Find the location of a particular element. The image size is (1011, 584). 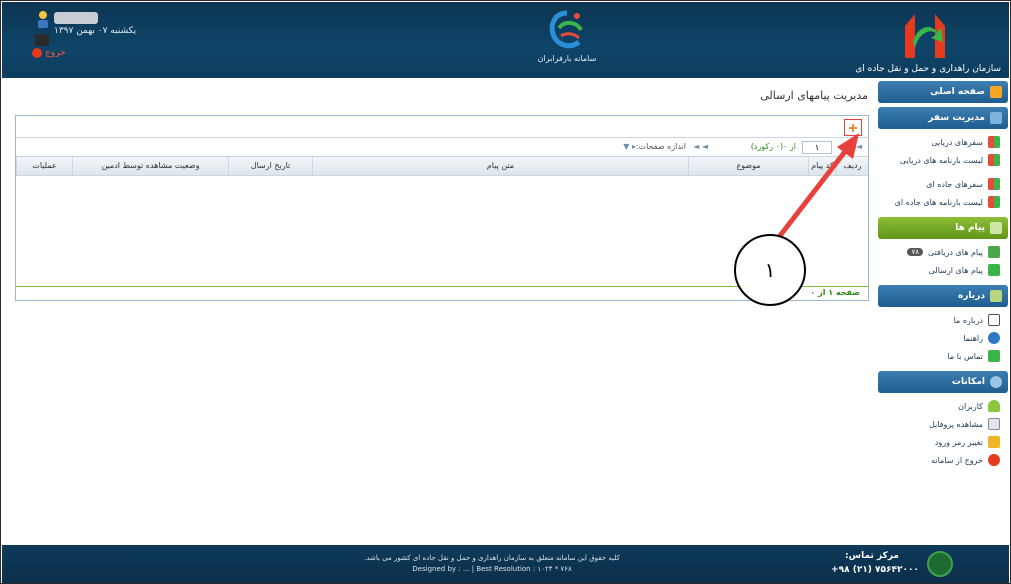

sidebar-item-label: لیست بارنامه های جاده ای is located at coordinates (938, 202).